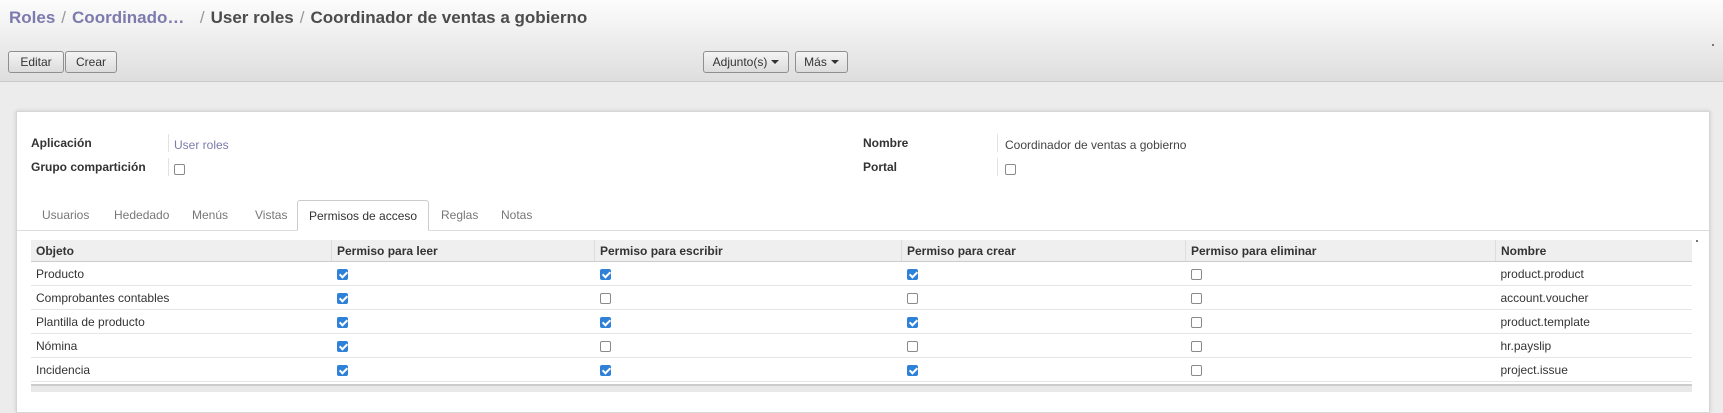 This screenshot has width=1723, height=413. What do you see at coordinates (181, 251) in the screenshot?
I see `column-header-object: Objeto` at bounding box center [181, 251].